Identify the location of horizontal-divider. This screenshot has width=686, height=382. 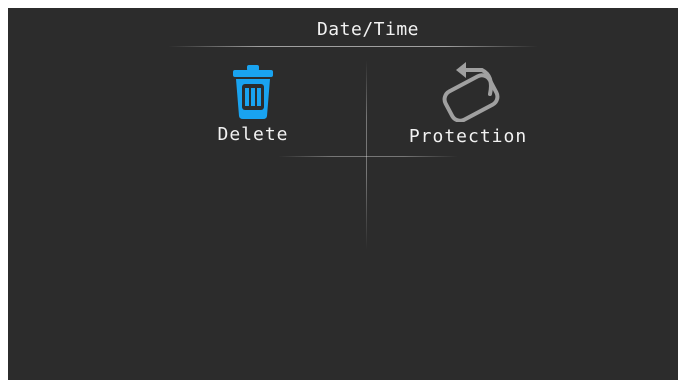
(368, 156).